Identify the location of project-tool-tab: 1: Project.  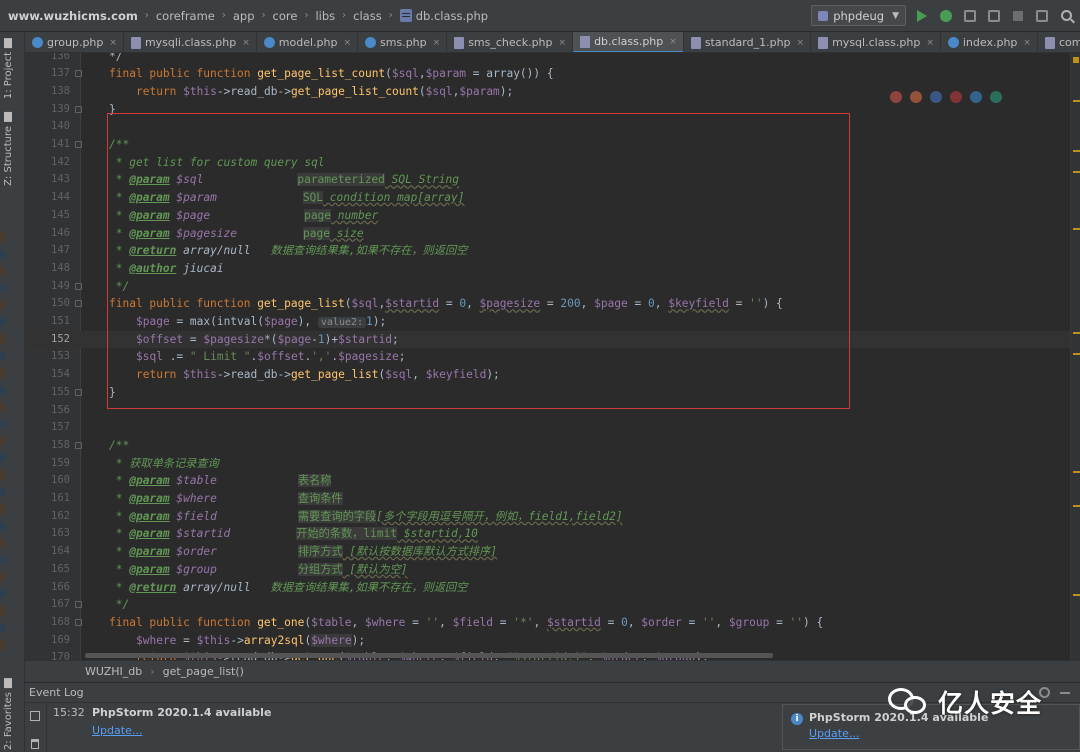
(8, 68).